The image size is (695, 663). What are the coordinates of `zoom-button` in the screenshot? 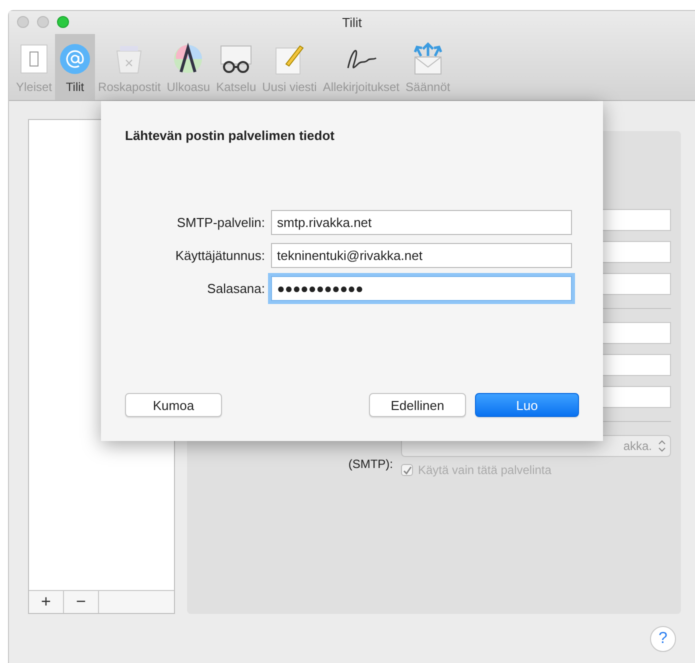 It's located at (63, 22).